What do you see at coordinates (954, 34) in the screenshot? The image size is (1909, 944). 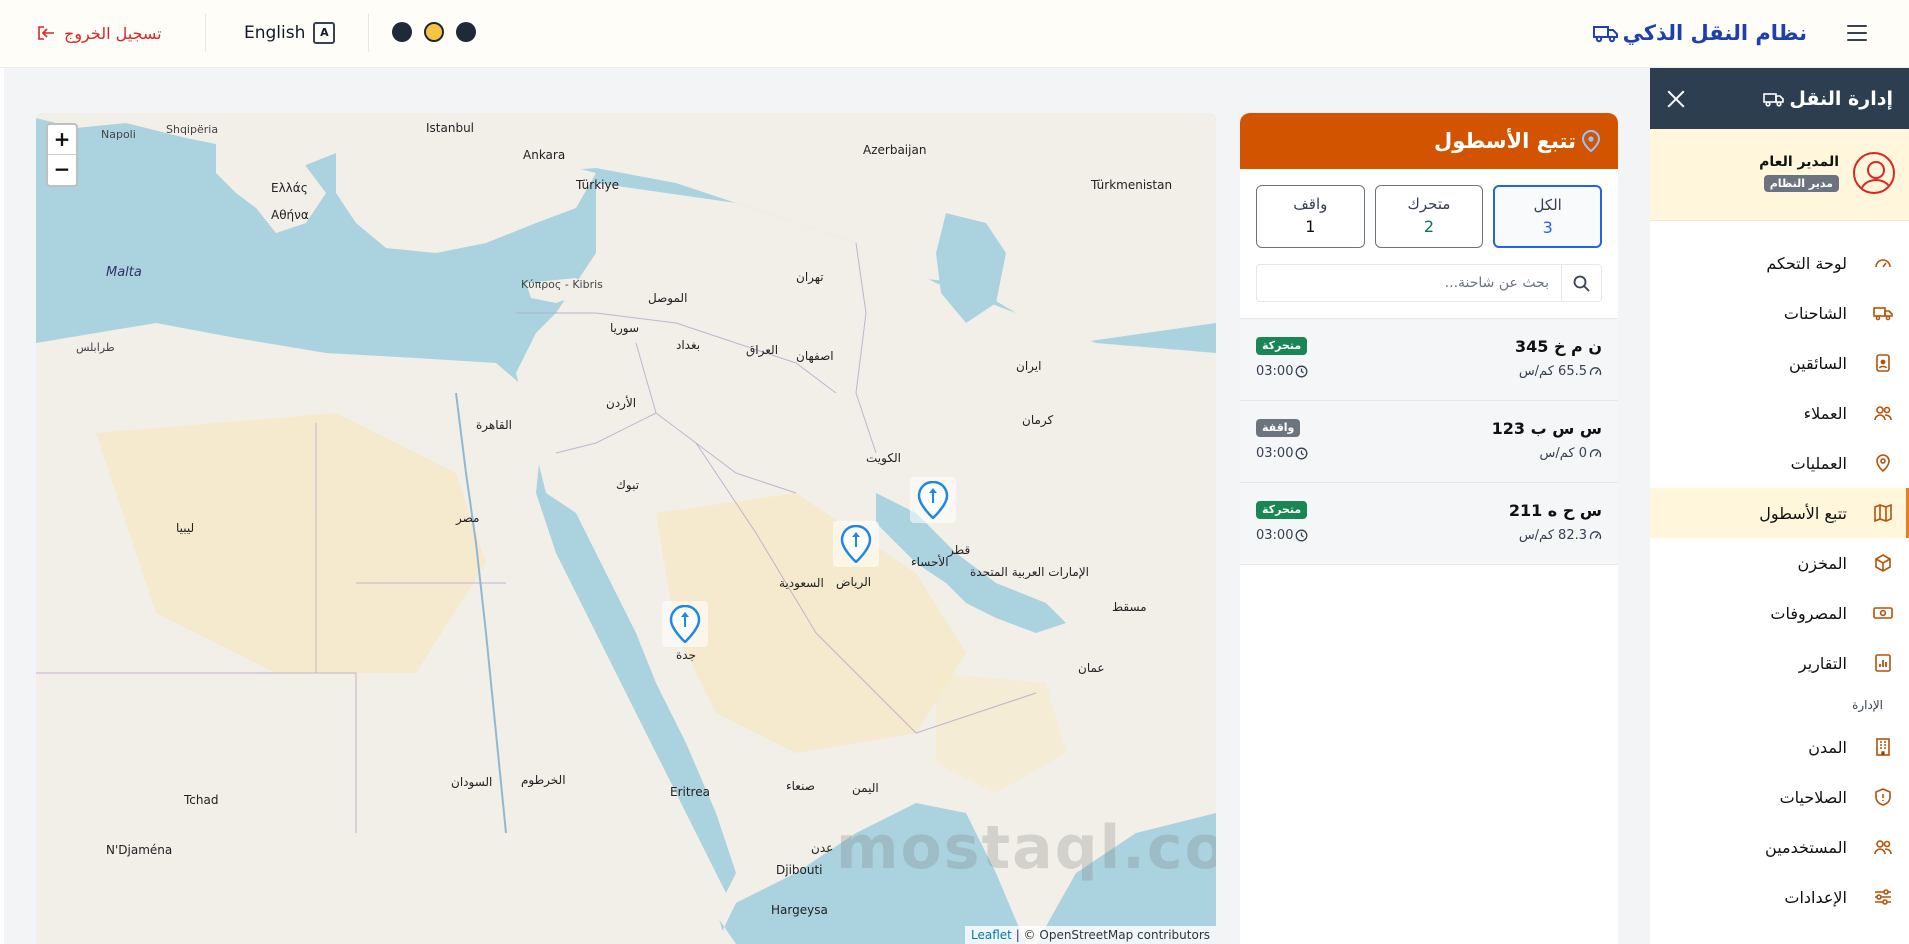 I see `top-bar: نظام النقل الذكي تسجيل الخروج English A` at bounding box center [954, 34].